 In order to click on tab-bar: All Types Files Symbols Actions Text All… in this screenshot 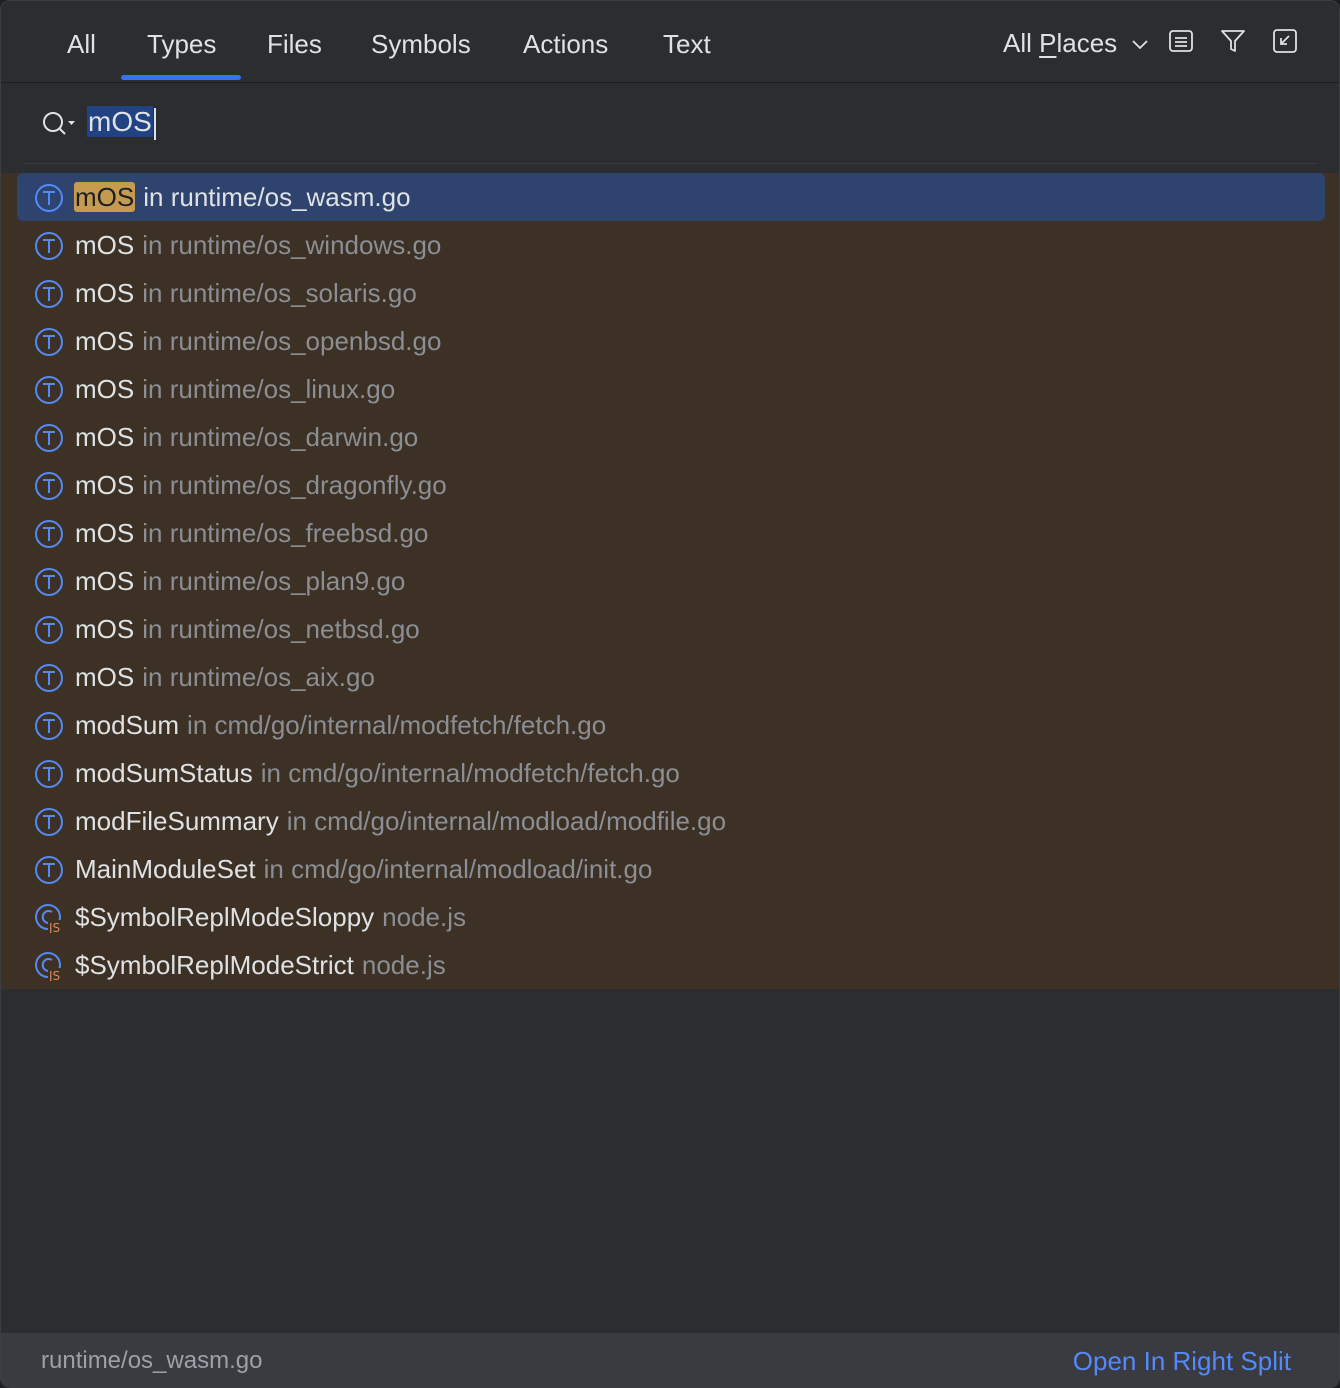, I will do `click(670, 42)`.